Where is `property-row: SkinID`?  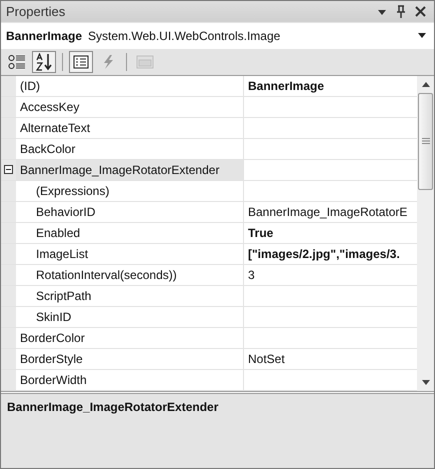
property-row: SkinID is located at coordinates (209, 317).